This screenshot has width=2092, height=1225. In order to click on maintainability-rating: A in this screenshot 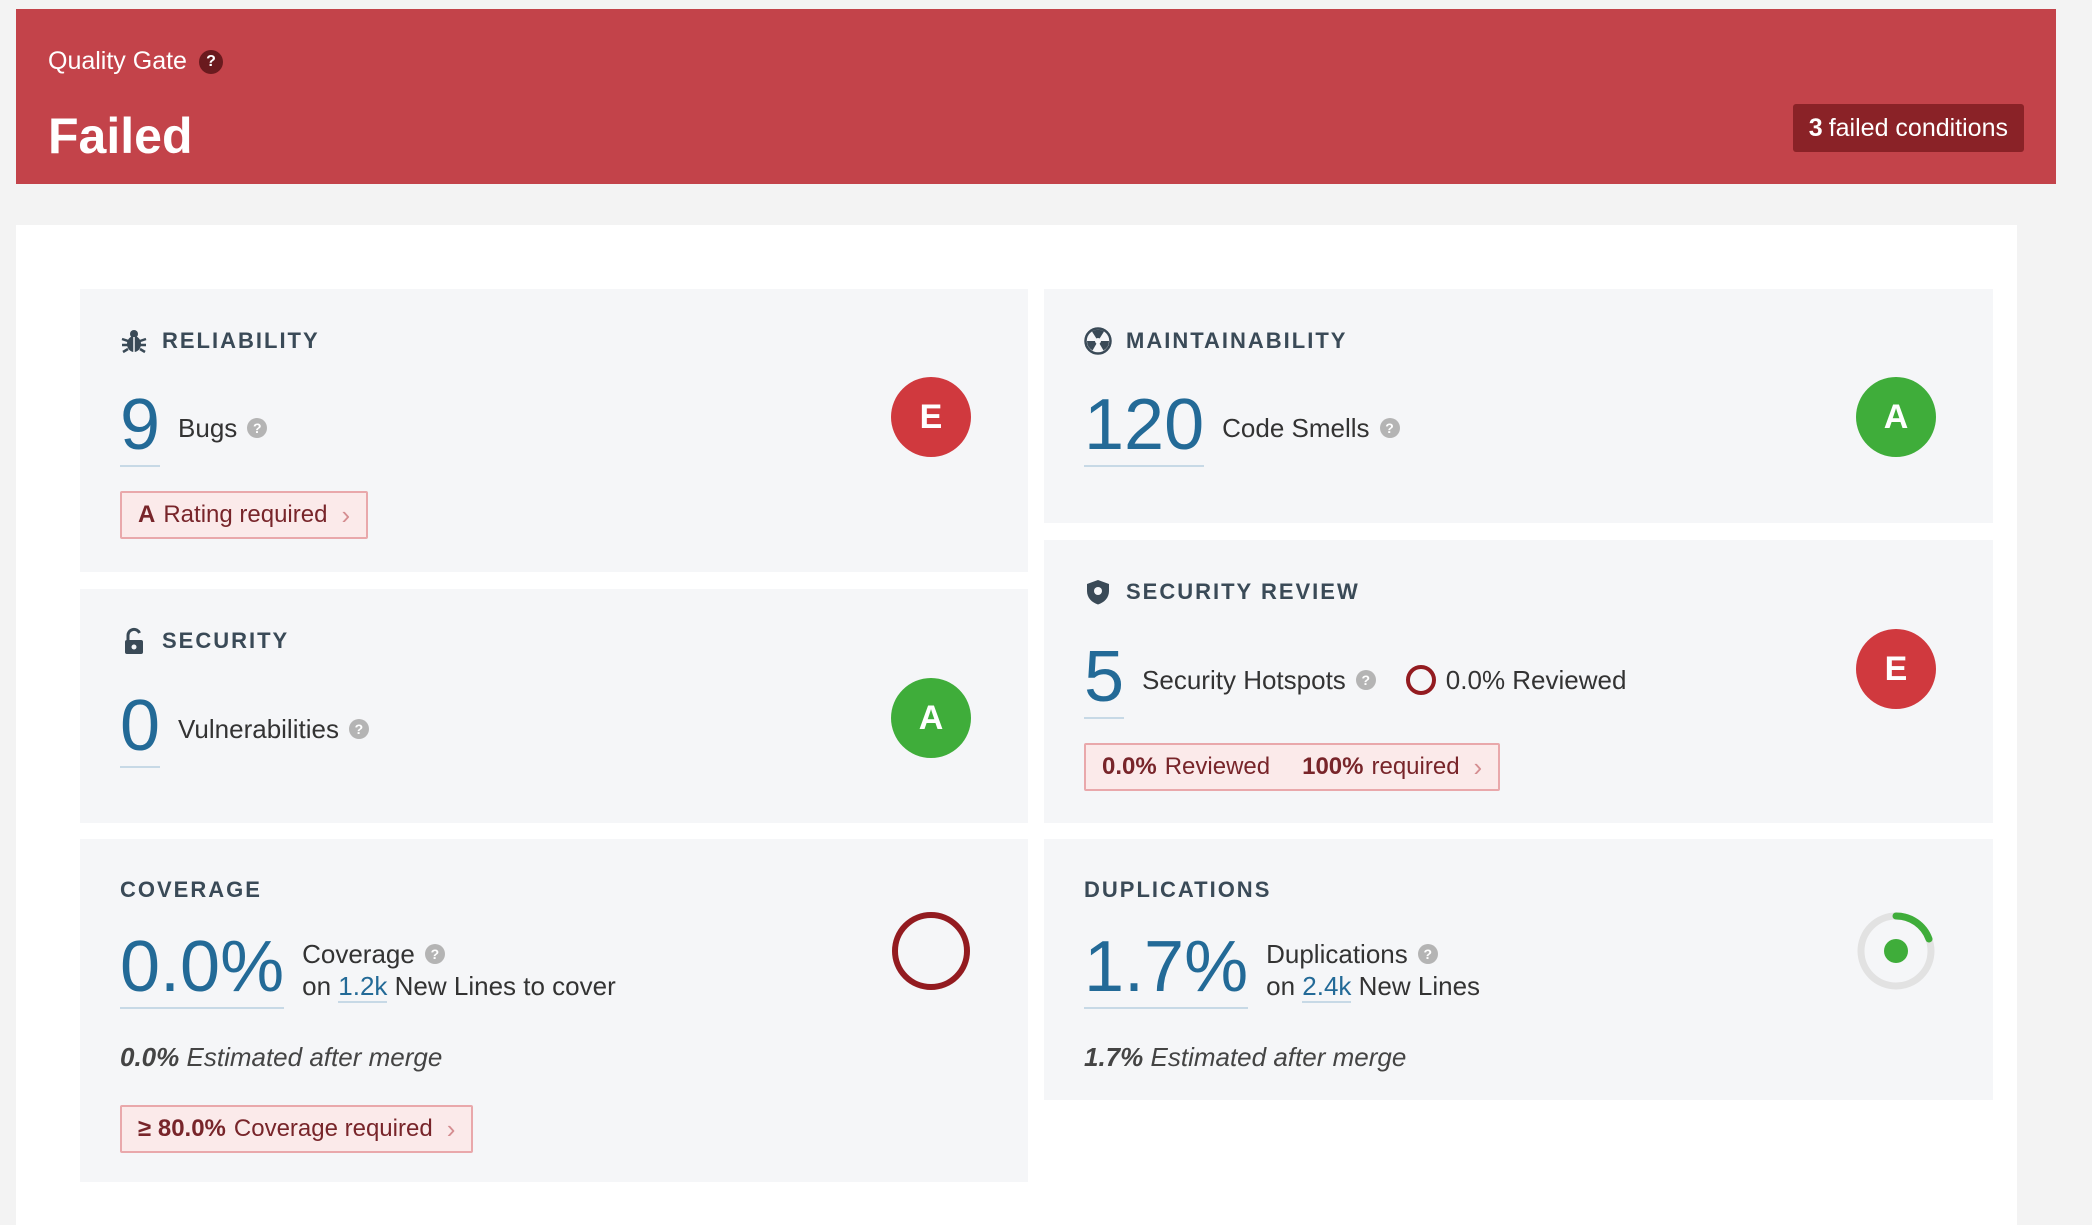, I will do `click(1896, 417)`.